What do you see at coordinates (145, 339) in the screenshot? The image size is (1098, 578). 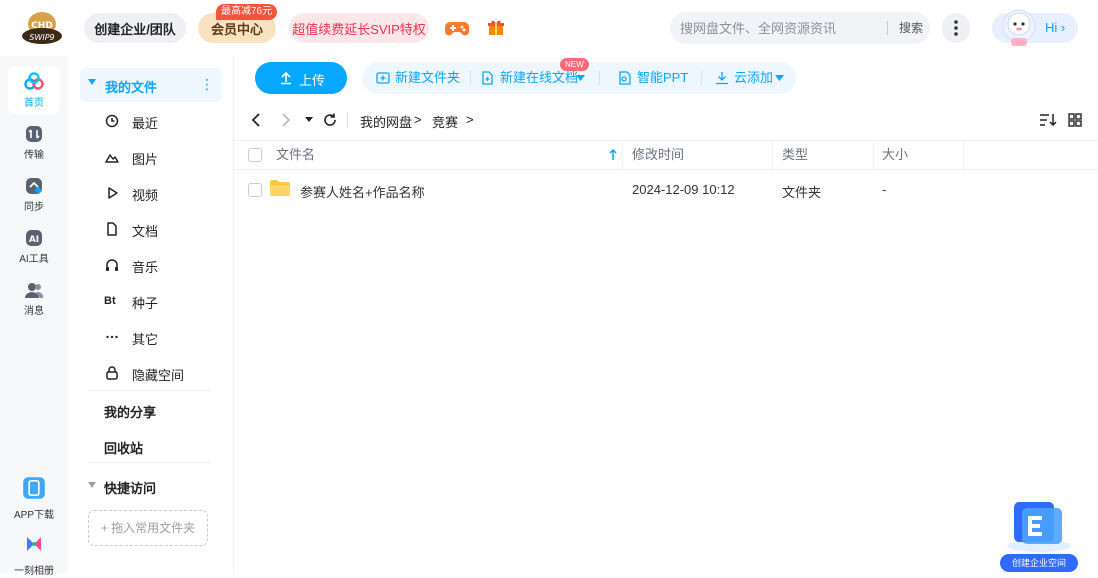 I see `sidebar-item-label: 其它` at bounding box center [145, 339].